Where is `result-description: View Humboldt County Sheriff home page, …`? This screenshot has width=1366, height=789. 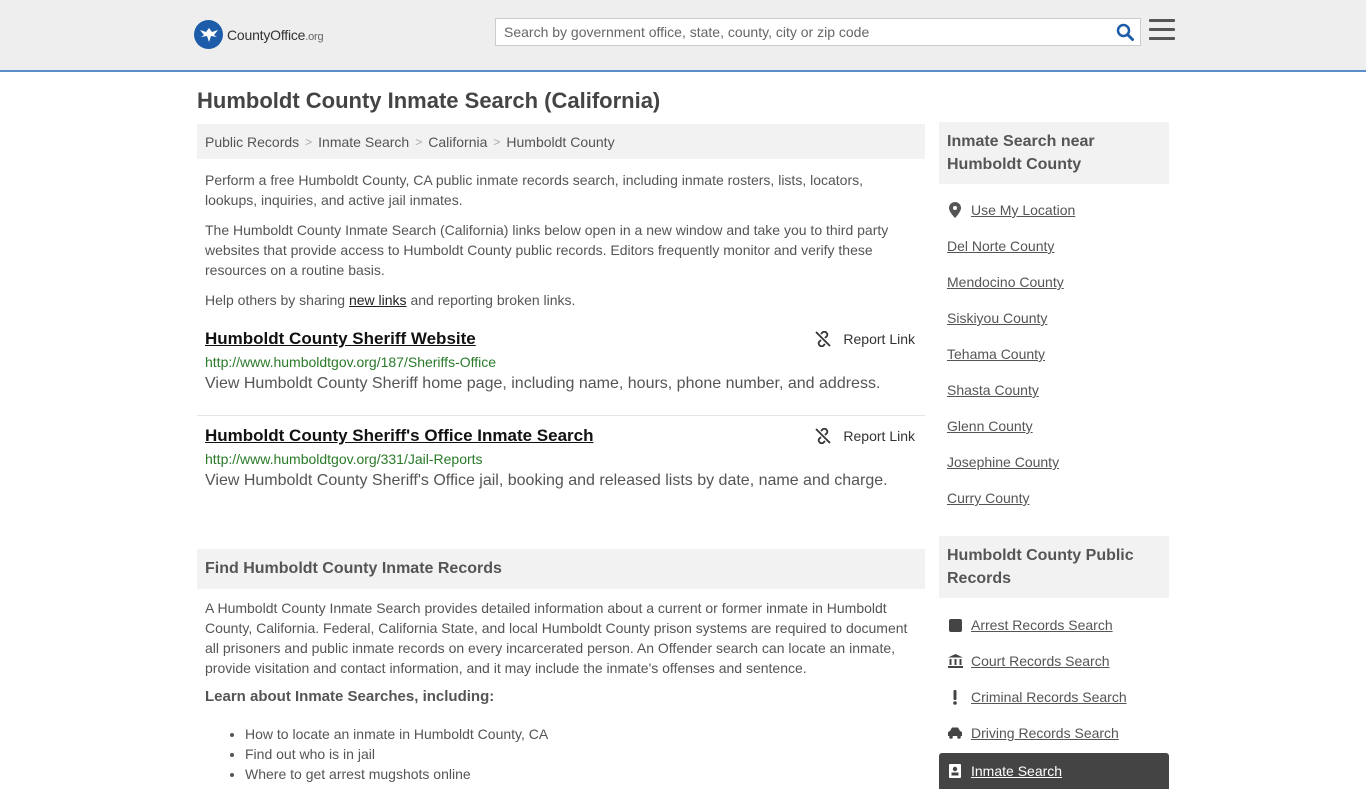
result-description: View Humboldt County Sheriff home page, … is located at coordinates (543, 383).